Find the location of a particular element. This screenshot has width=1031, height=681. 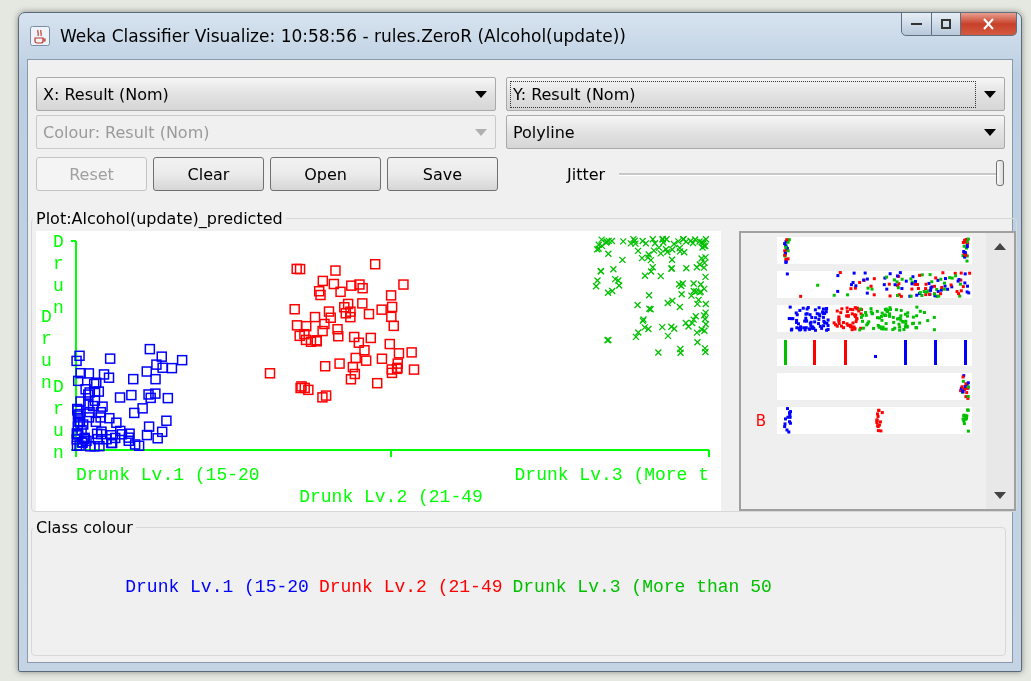

strip-label: B is located at coordinates (761, 420).